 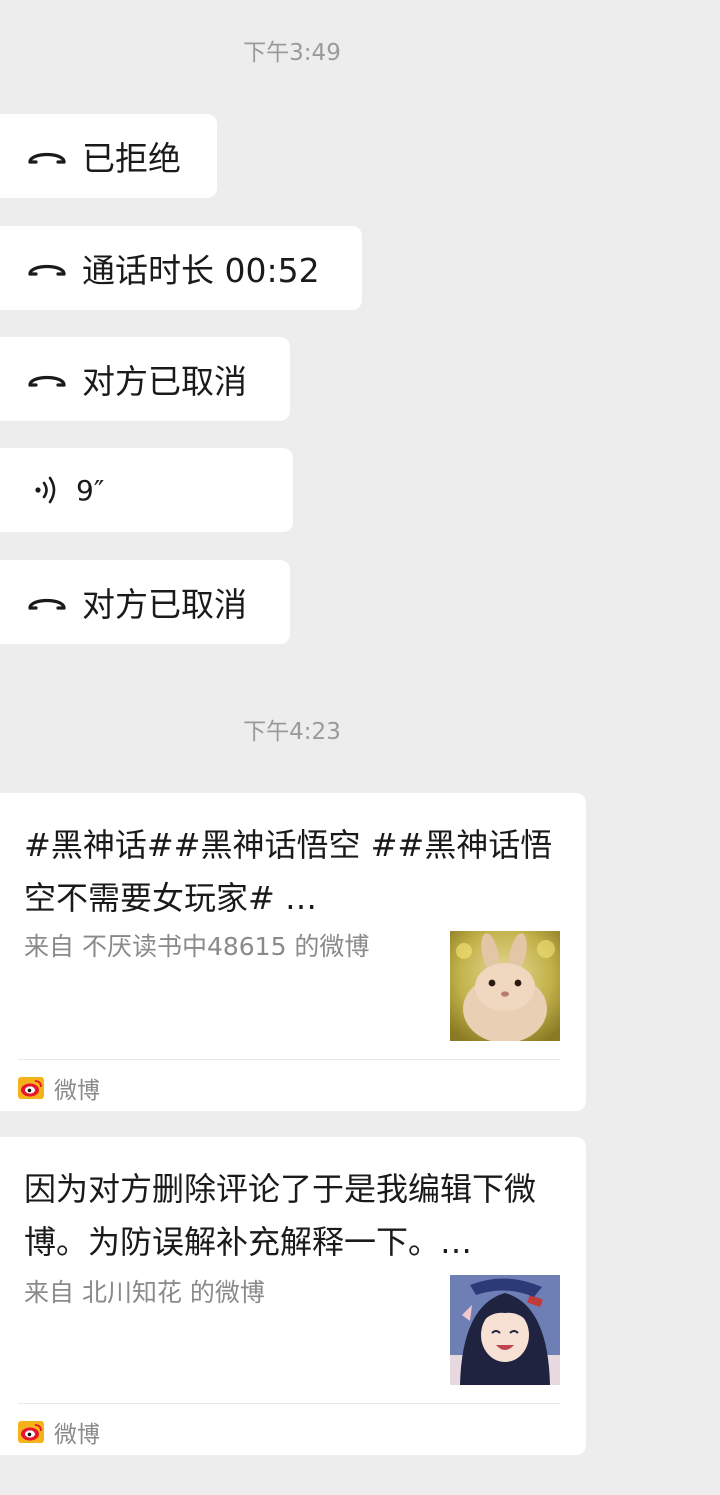 What do you see at coordinates (47, 490) in the screenshot?
I see `voice-wave-icon` at bounding box center [47, 490].